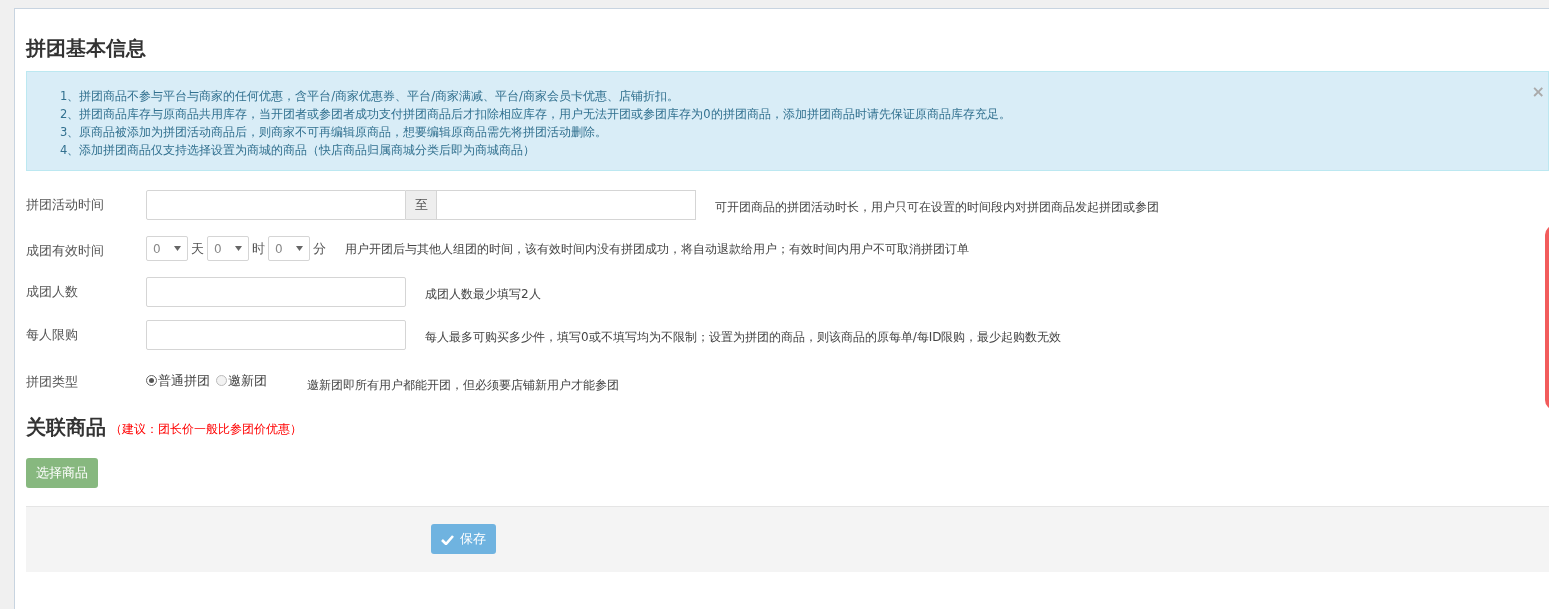 The height and width of the screenshot is (609, 1549). What do you see at coordinates (52, 292) in the screenshot?
I see `field-label: 成团人数` at bounding box center [52, 292].